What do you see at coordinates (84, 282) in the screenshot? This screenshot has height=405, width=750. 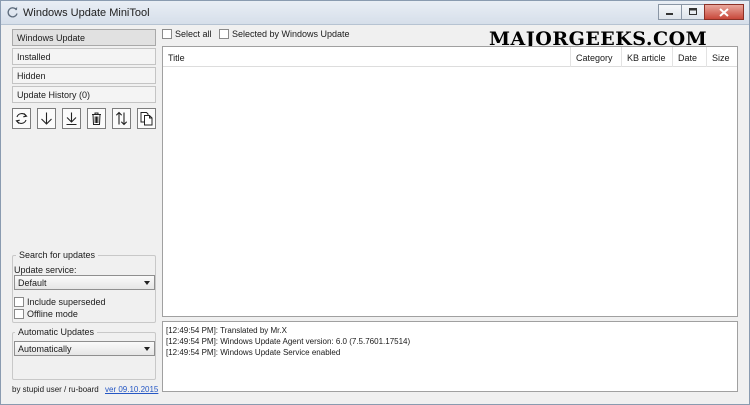 I see `update-service-select: Default` at bounding box center [84, 282].